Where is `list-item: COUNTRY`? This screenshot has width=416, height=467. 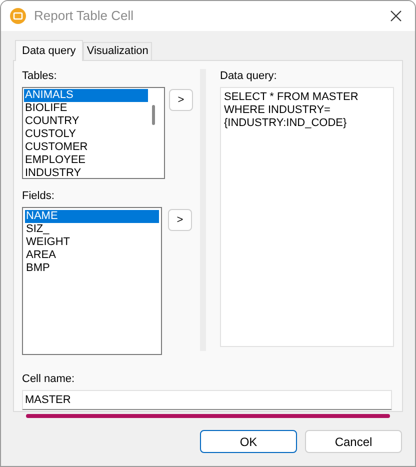
list-item: COUNTRY is located at coordinates (86, 121).